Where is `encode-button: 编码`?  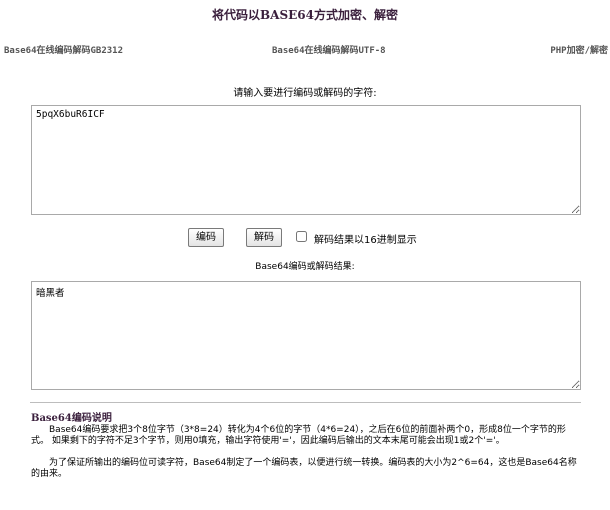 encode-button: 编码 is located at coordinates (206, 237).